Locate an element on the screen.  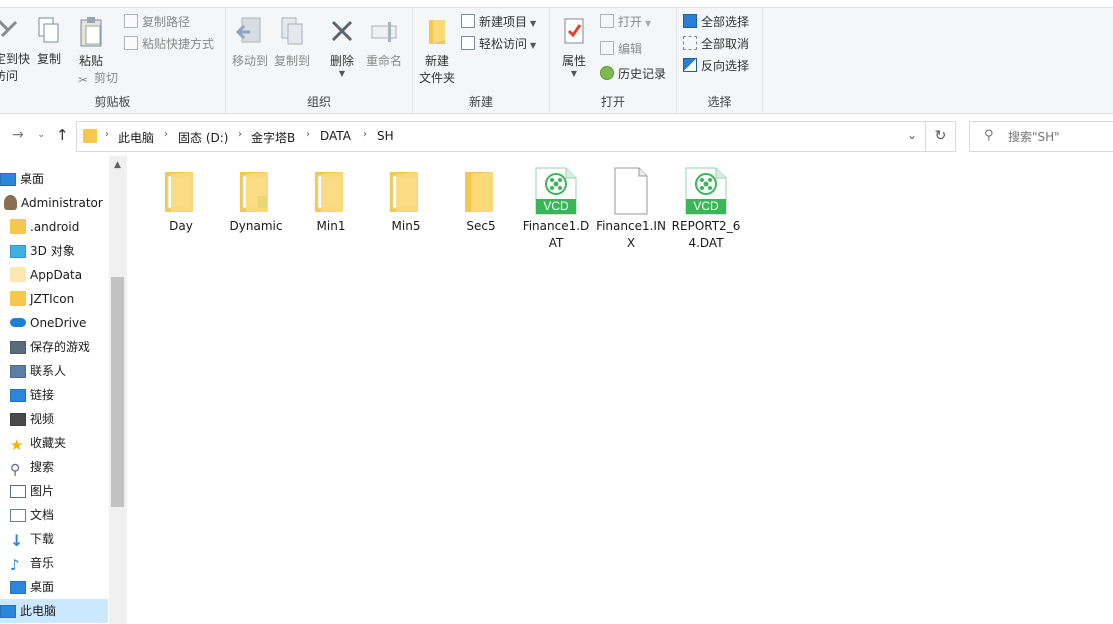
rename-button: 重命名 is located at coordinates (384, 43).